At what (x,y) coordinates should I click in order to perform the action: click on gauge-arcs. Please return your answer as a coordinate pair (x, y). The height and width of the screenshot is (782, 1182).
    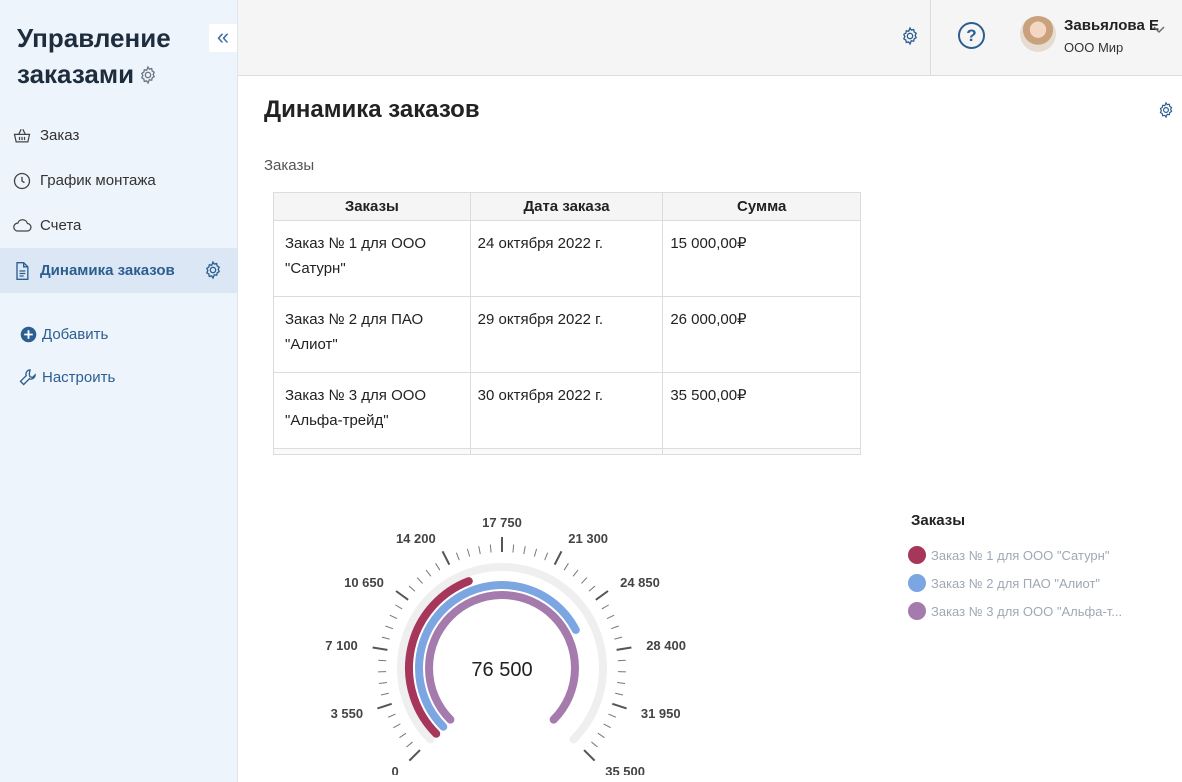
    Looking at the image, I should click on (502, 653).